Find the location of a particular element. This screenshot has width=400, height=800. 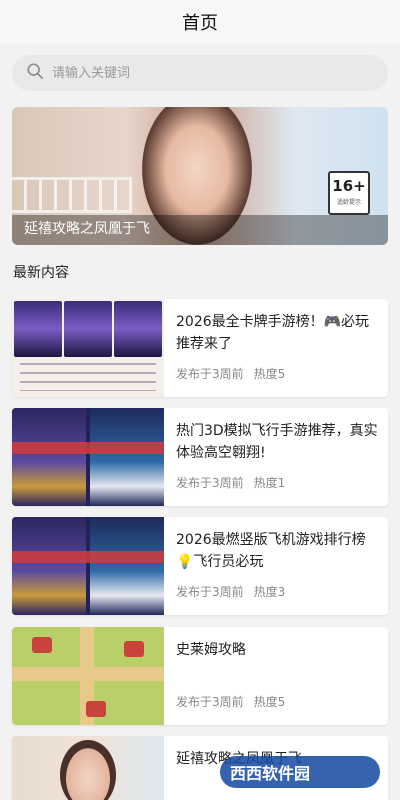

article-title: 史莱姆攻略 is located at coordinates (211, 650).